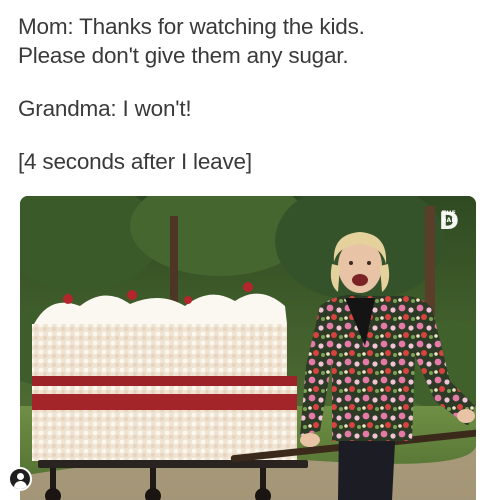  What do you see at coordinates (20, 485) in the screenshot?
I see `avatar-body` at bounding box center [20, 485].